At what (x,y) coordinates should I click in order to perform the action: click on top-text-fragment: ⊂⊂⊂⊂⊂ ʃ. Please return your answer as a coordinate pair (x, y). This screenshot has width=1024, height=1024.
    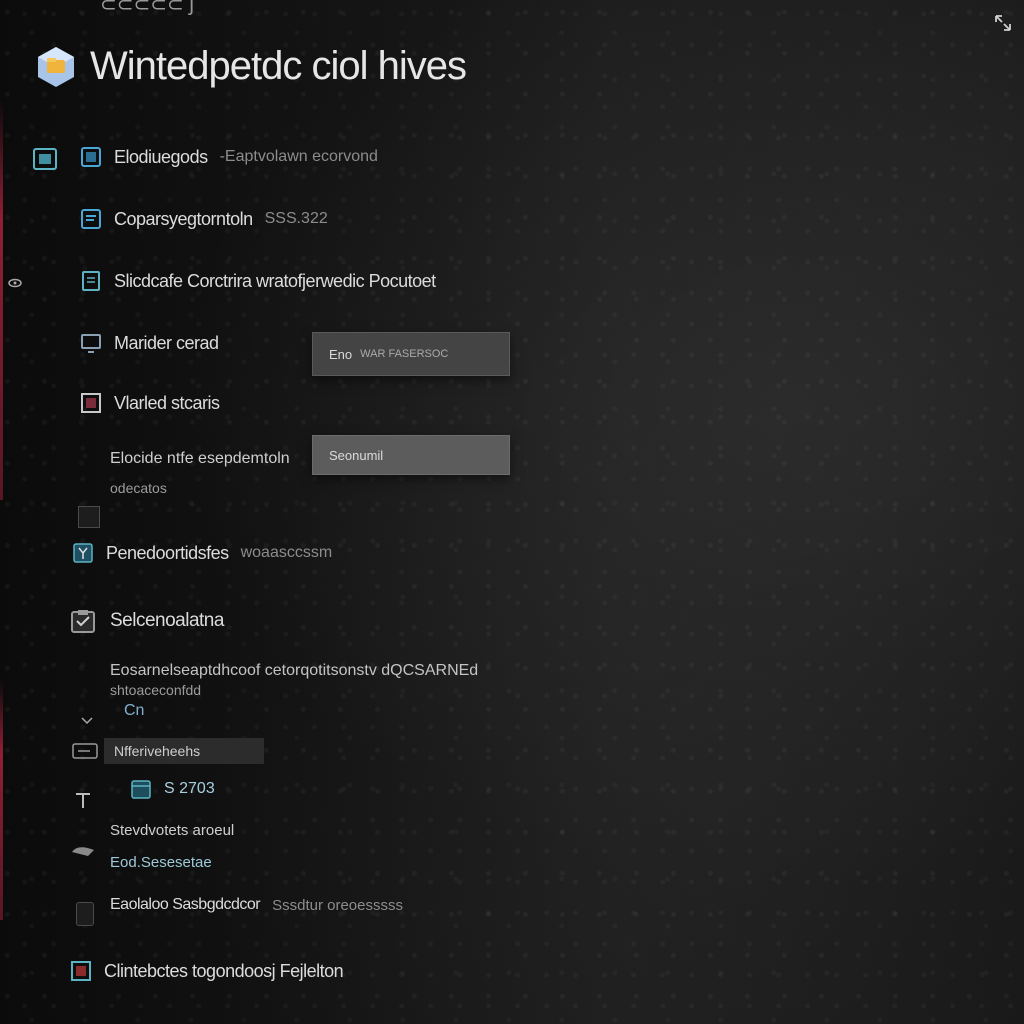
    Looking at the image, I should click on (147, 8).